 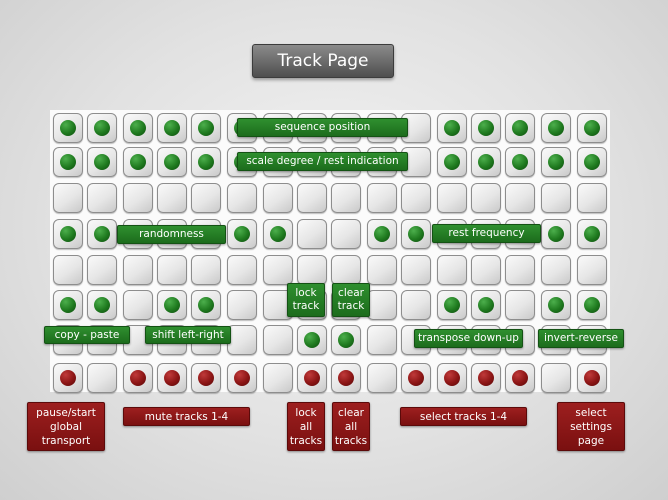 I want to click on grid-button-r8-c14, so click(x=520, y=378).